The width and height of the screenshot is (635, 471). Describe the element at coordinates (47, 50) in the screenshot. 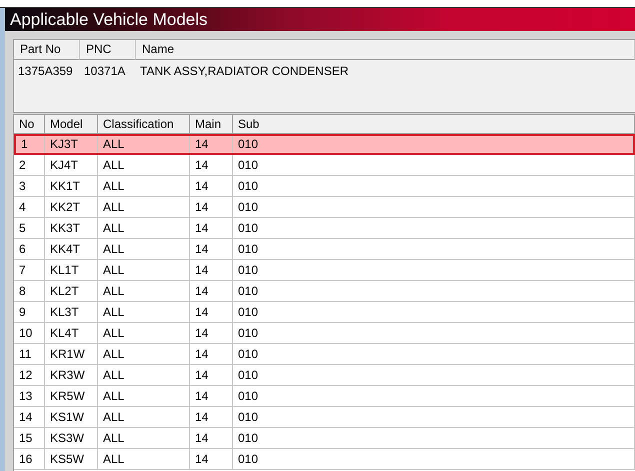

I see `column-header: Part No` at that location.